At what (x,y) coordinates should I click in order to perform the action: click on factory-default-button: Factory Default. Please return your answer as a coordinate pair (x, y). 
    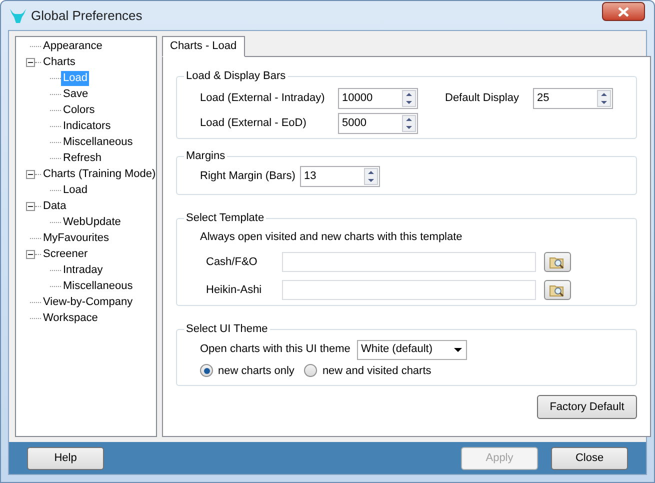
    Looking at the image, I should click on (587, 407).